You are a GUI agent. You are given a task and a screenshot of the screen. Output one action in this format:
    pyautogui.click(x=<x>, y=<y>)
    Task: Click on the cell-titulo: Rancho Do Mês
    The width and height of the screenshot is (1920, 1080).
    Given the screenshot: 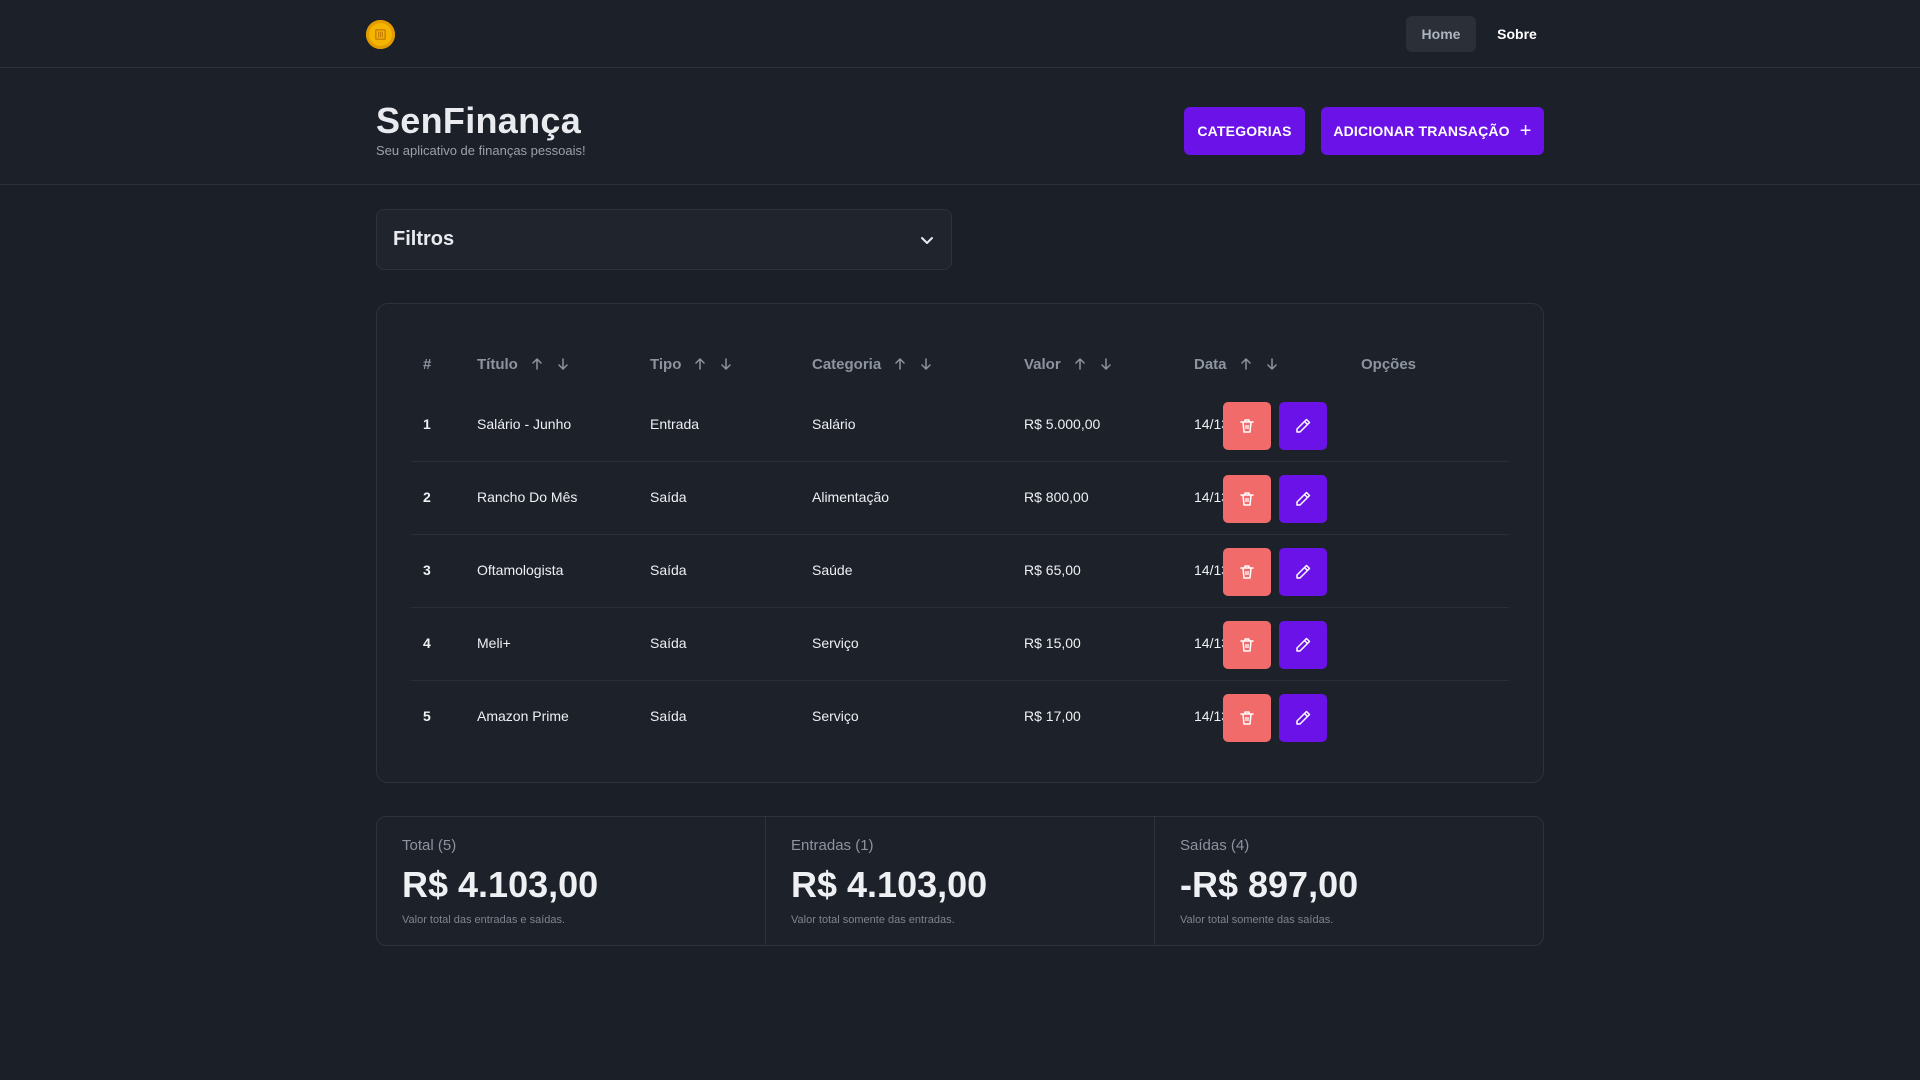 What is the action you would take?
    pyautogui.click(x=527, y=497)
    